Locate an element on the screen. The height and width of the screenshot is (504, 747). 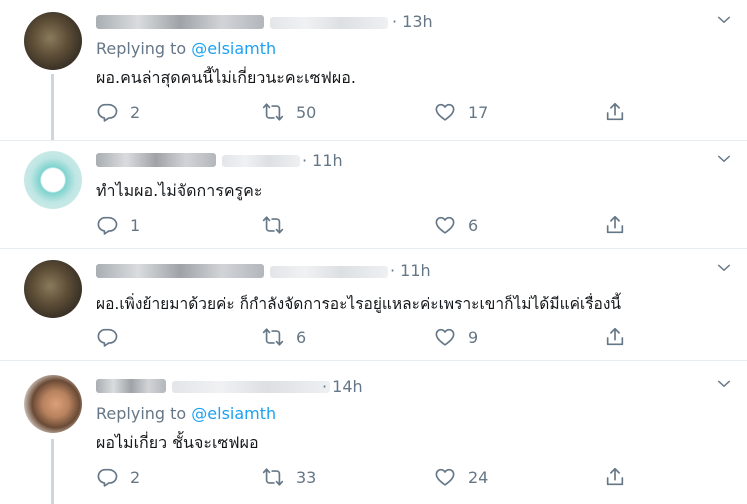
tweet-text: ผอไม่เกี่ยว ชั้นจะเซฟผอ is located at coordinates (177, 442).